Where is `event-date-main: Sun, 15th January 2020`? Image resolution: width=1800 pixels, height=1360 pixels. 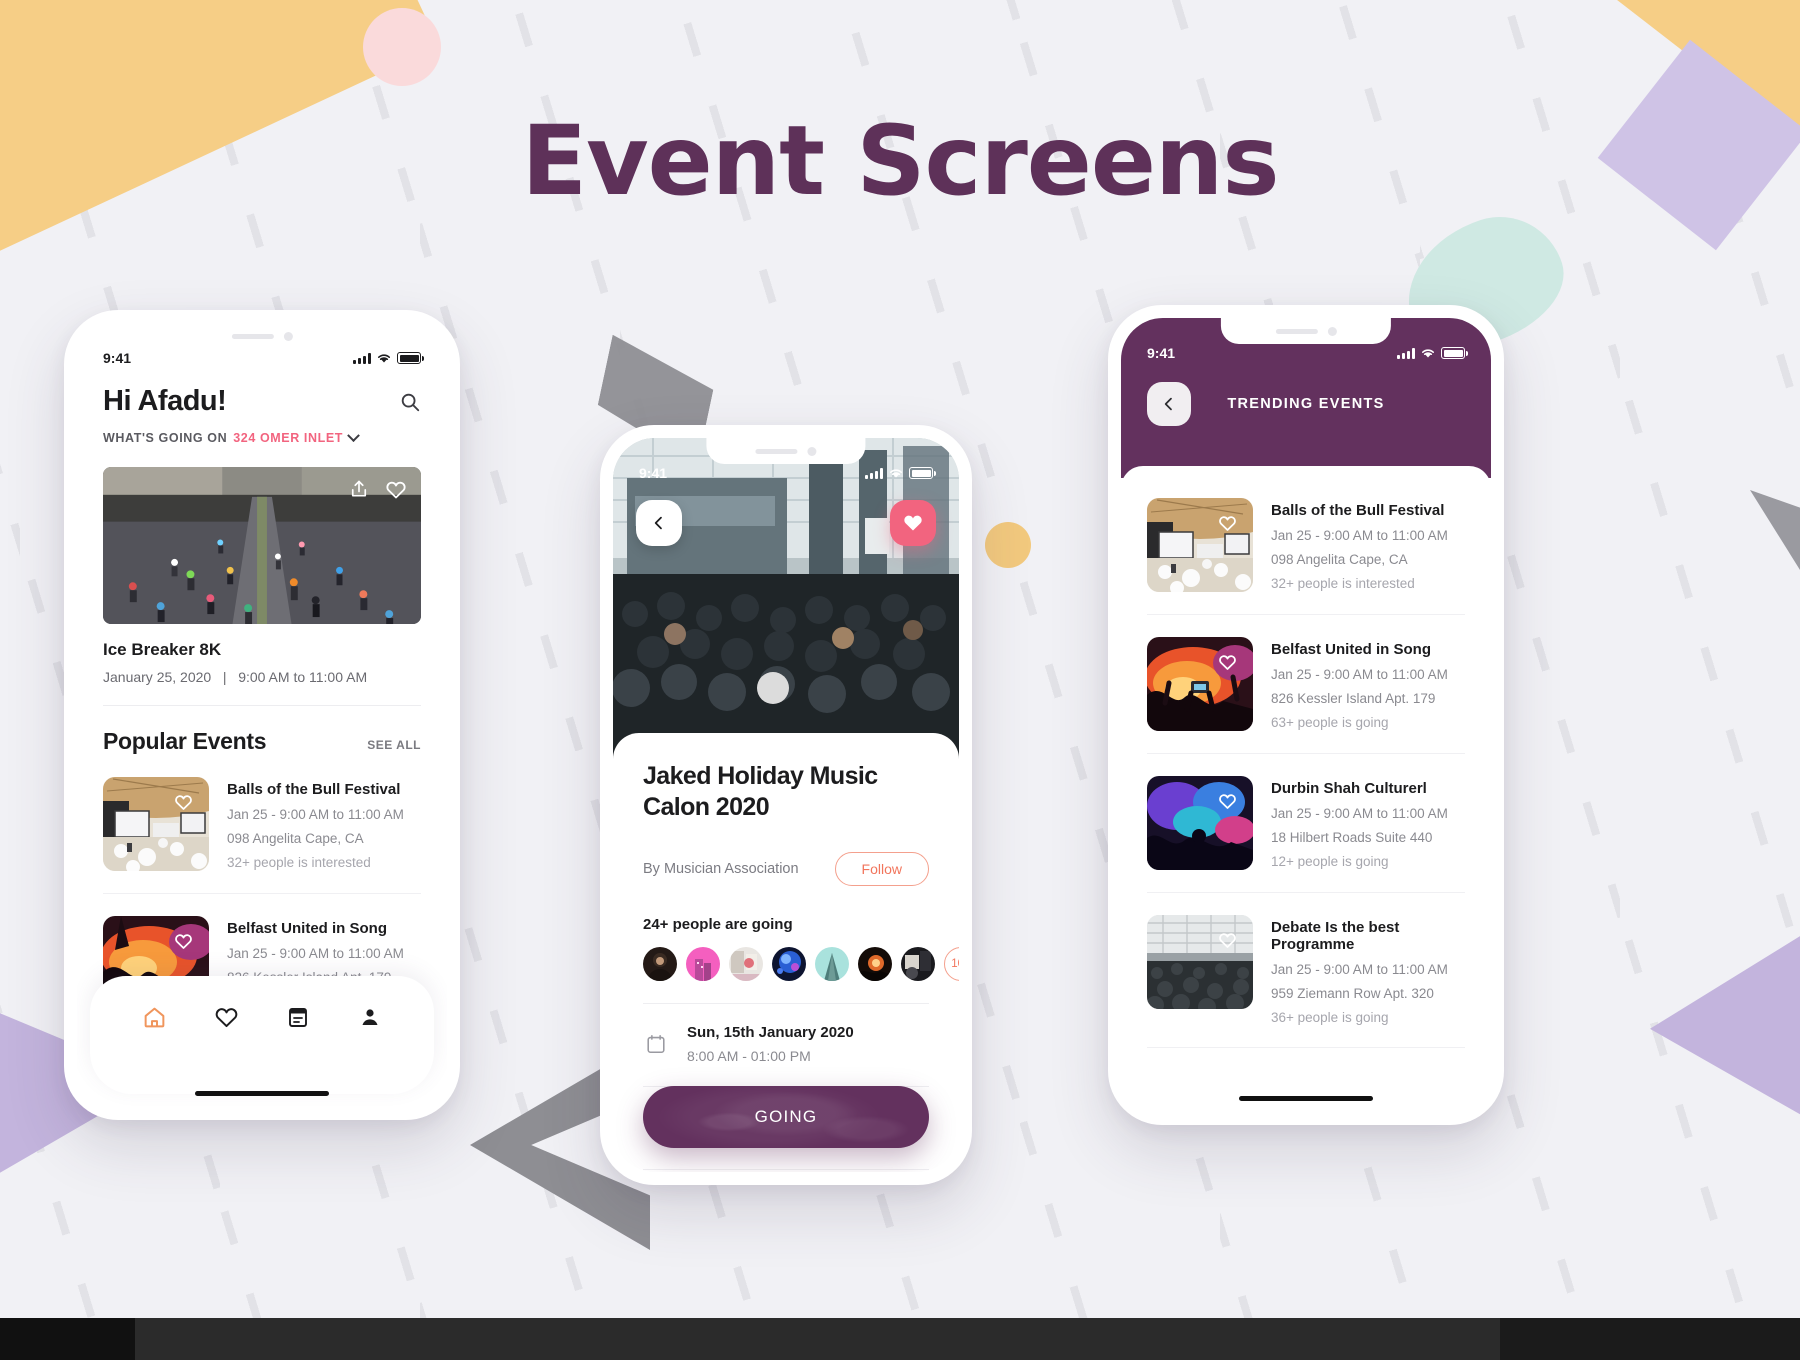
event-date-main: Sun, 15th January 2020 is located at coordinates (770, 1032).